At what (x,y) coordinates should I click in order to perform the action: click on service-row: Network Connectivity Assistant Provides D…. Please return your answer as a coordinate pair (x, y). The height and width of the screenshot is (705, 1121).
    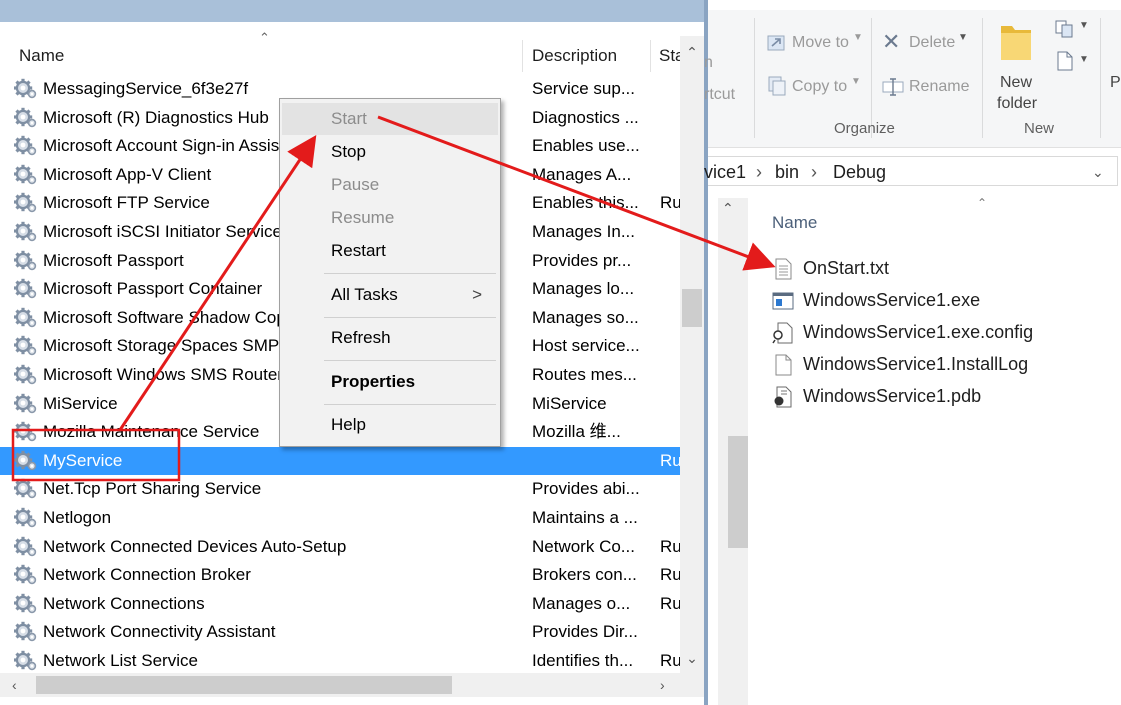
    Looking at the image, I should click on (340, 632).